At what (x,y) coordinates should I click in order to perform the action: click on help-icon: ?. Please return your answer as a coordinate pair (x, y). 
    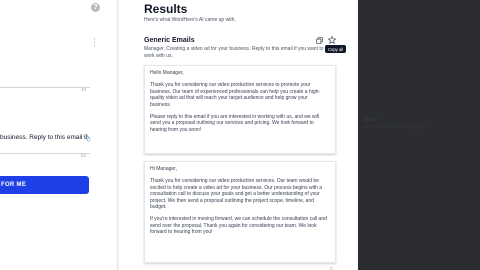
    Looking at the image, I should click on (95, 7).